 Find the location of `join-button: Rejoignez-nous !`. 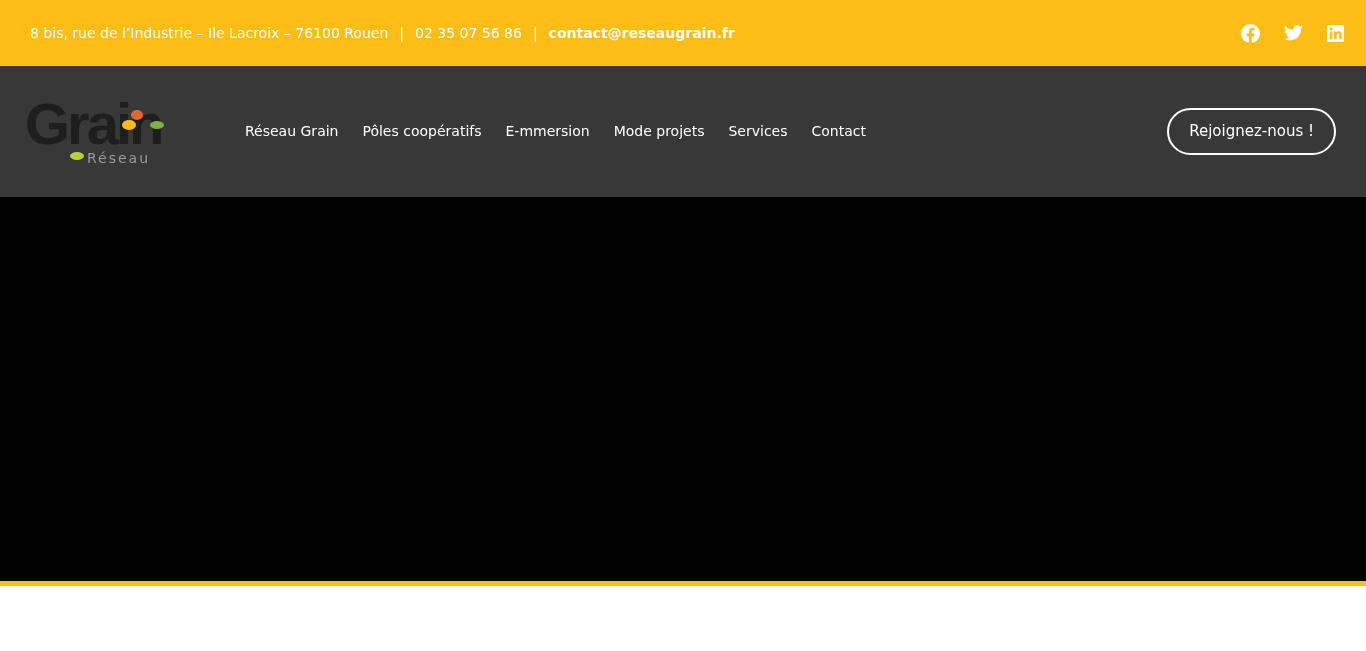

join-button: Rejoignez-nous ! is located at coordinates (1251, 131).